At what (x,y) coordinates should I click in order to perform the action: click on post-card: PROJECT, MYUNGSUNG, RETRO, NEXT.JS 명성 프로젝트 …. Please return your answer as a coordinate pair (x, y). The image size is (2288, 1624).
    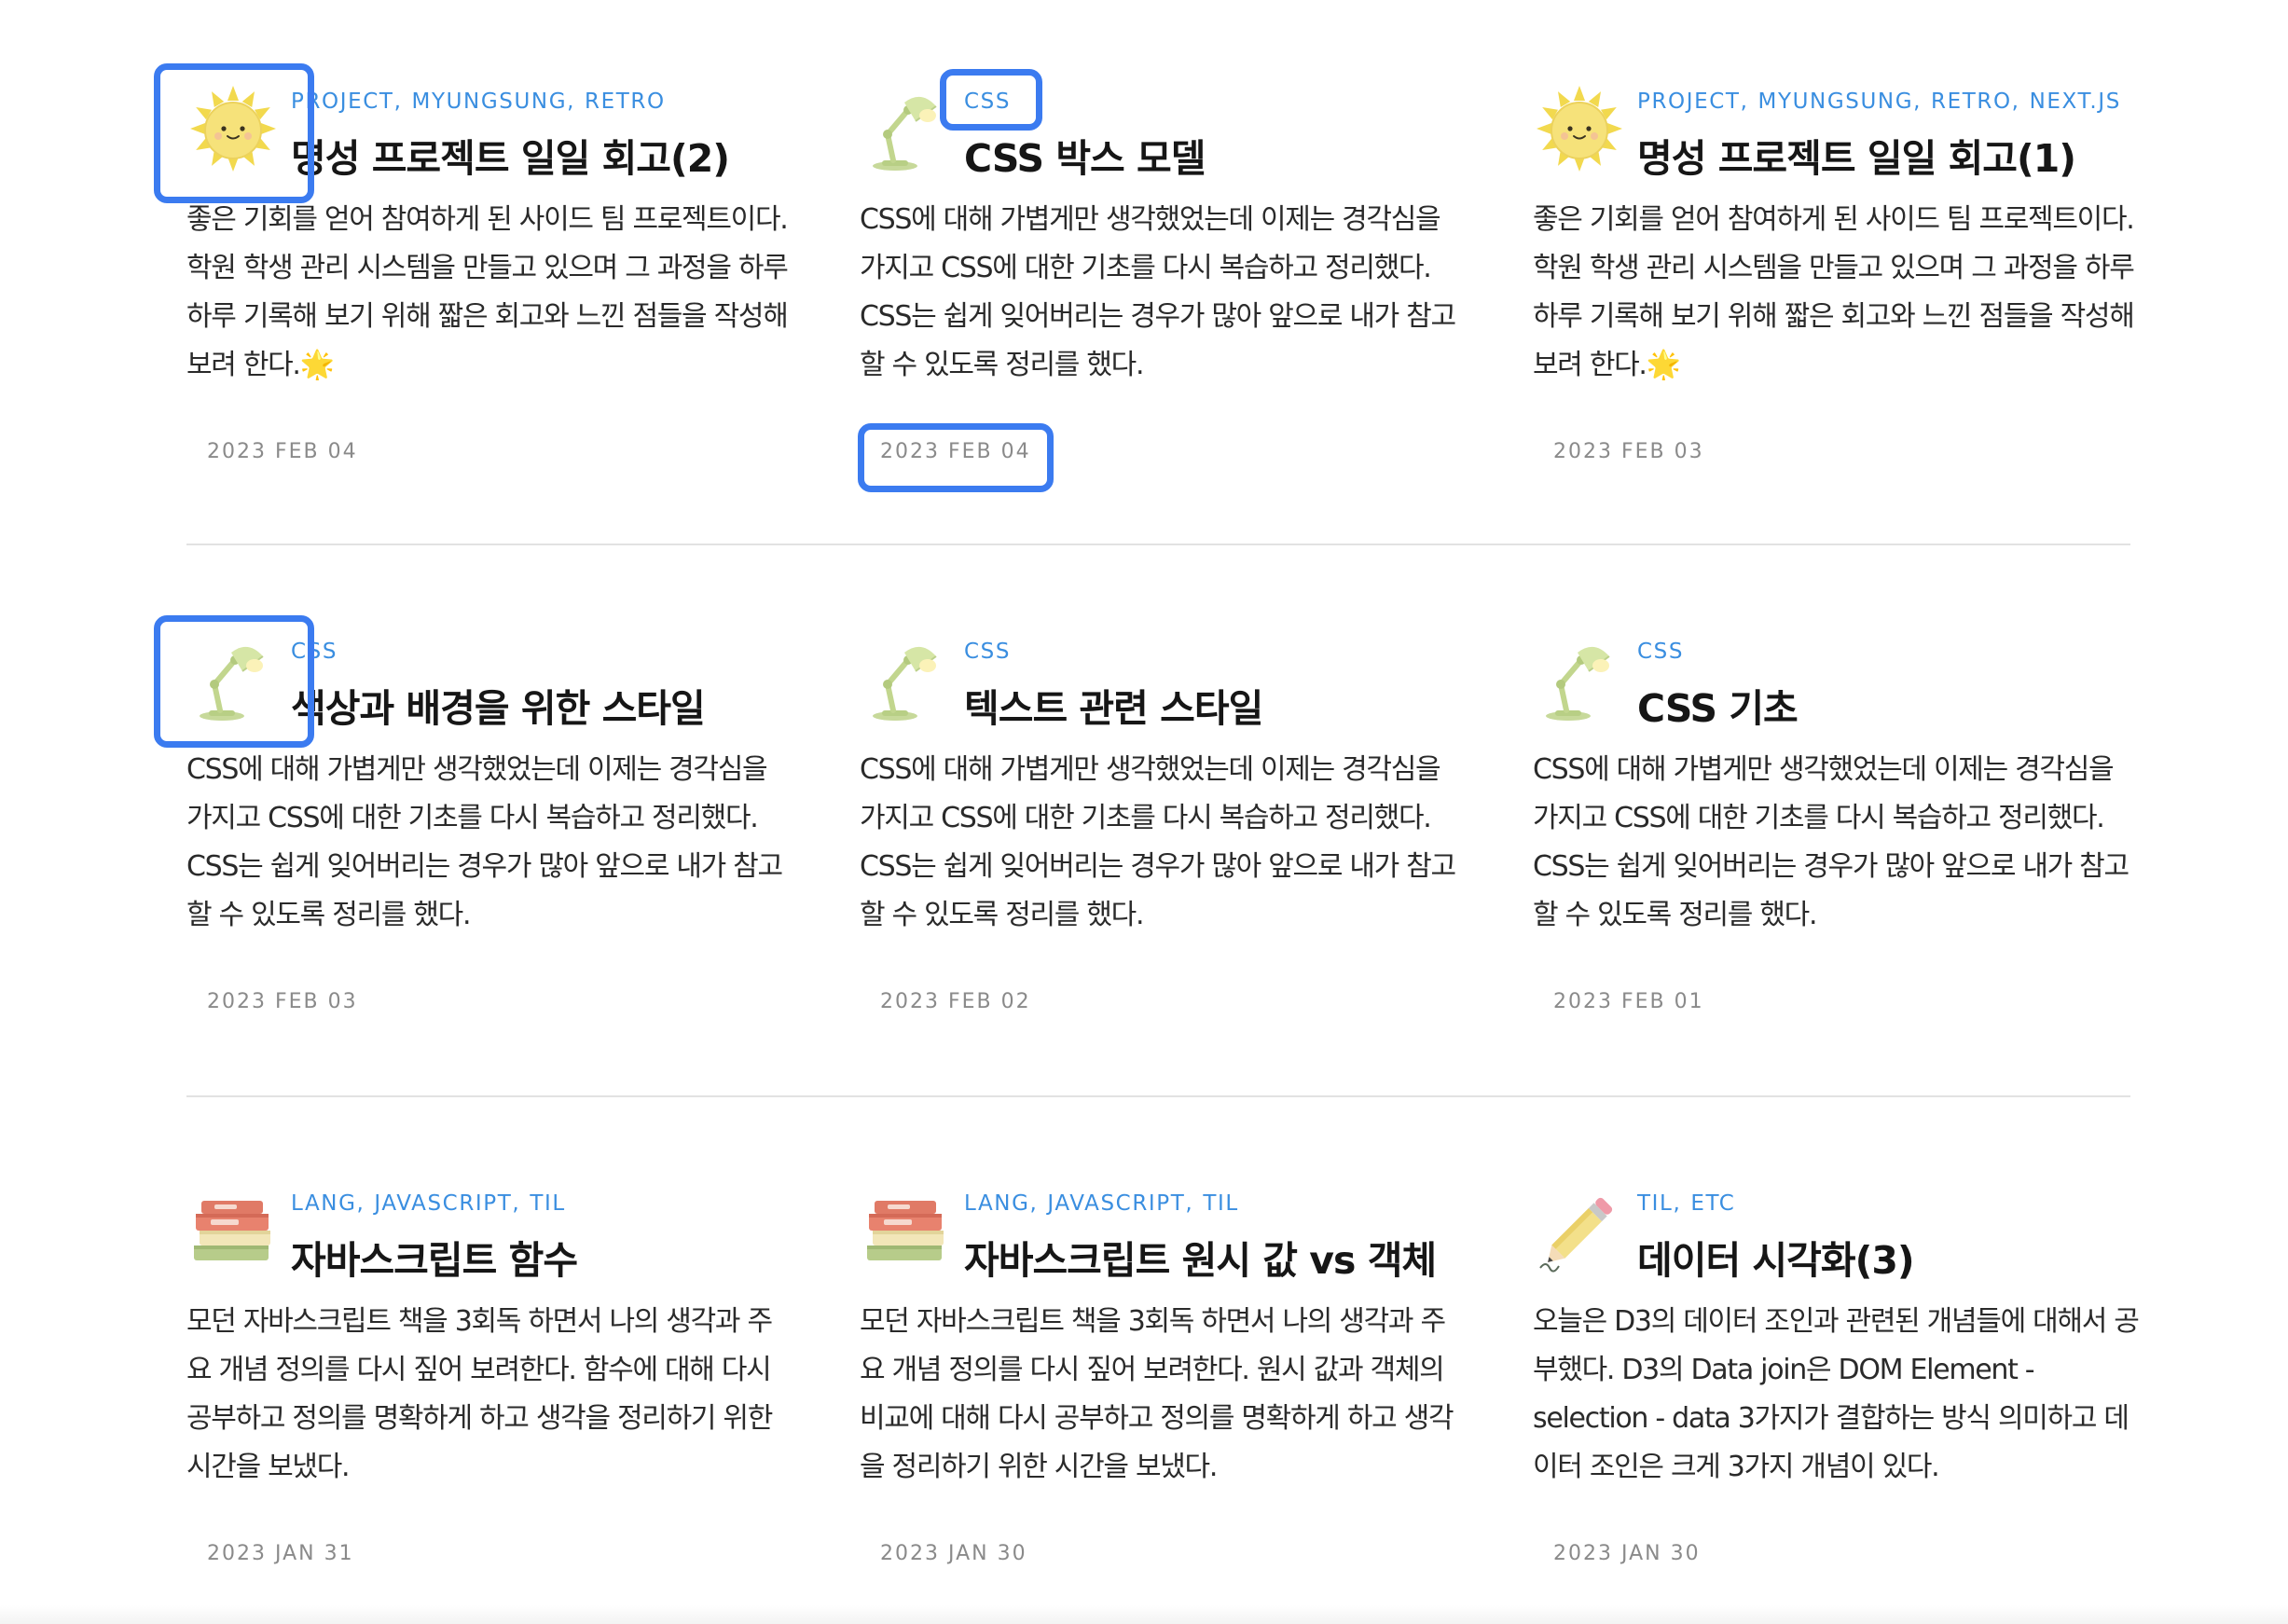
    Looking at the image, I should click on (1840, 261).